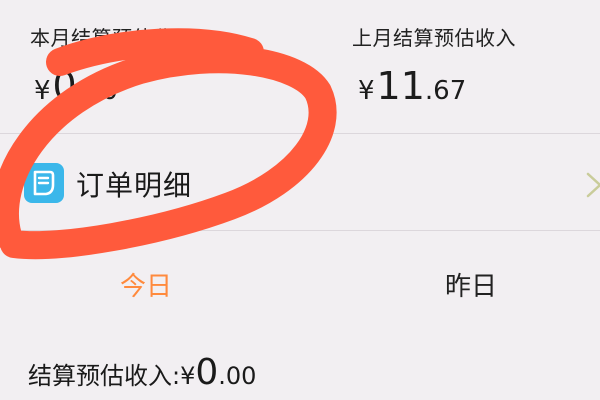 This screenshot has width=600, height=400. What do you see at coordinates (471, 284) in the screenshot?
I see `tab-yesterday: 昨日` at bounding box center [471, 284].